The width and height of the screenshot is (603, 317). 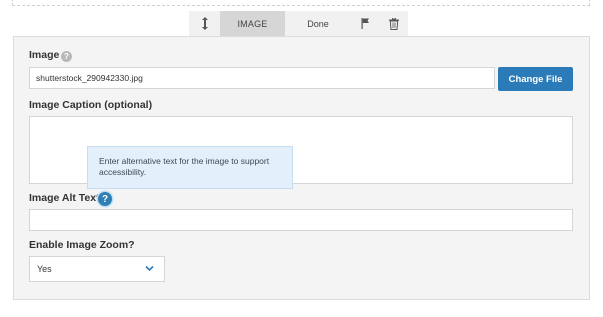 What do you see at coordinates (252, 23) in the screenshot?
I see `tab-image: IMAGE` at bounding box center [252, 23].